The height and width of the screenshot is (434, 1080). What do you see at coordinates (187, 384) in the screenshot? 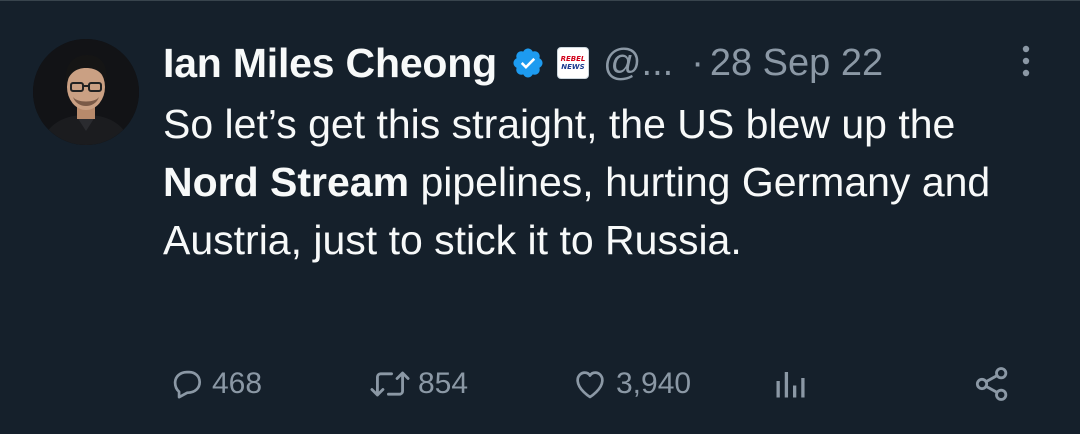
I see `reply-icon` at bounding box center [187, 384].